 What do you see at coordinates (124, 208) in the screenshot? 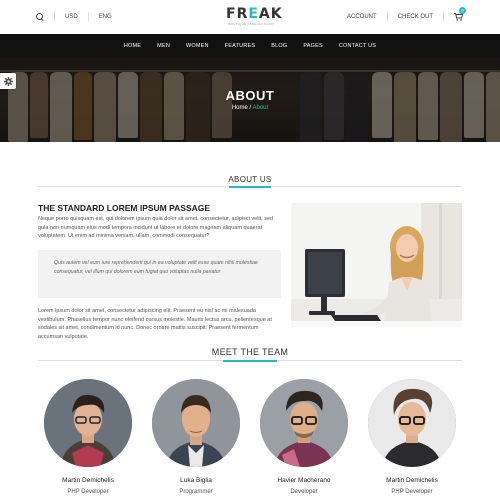
I see `about-heading: THE STANDARD LOREM IPSUM PASSAGE` at bounding box center [124, 208].